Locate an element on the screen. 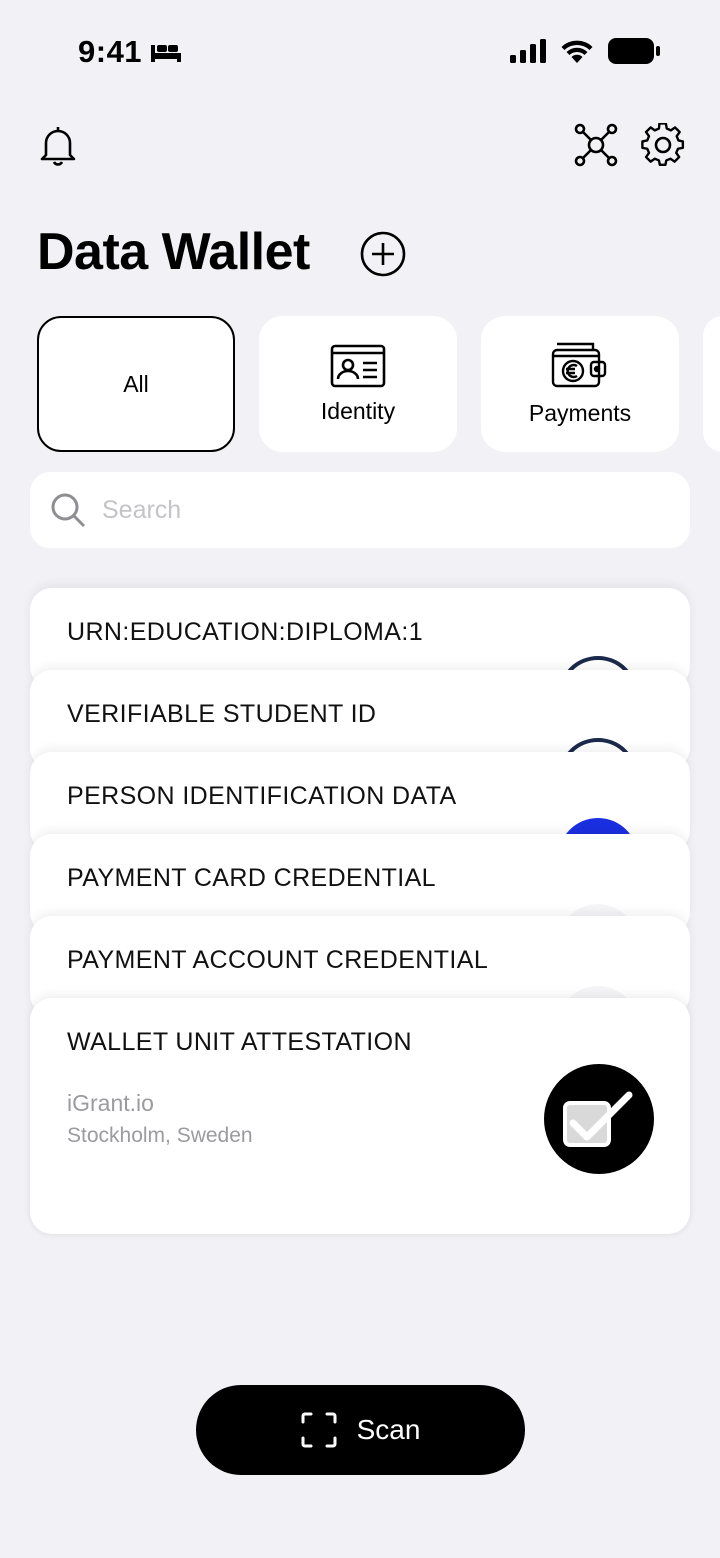  category-payments: Payments is located at coordinates (580, 384).